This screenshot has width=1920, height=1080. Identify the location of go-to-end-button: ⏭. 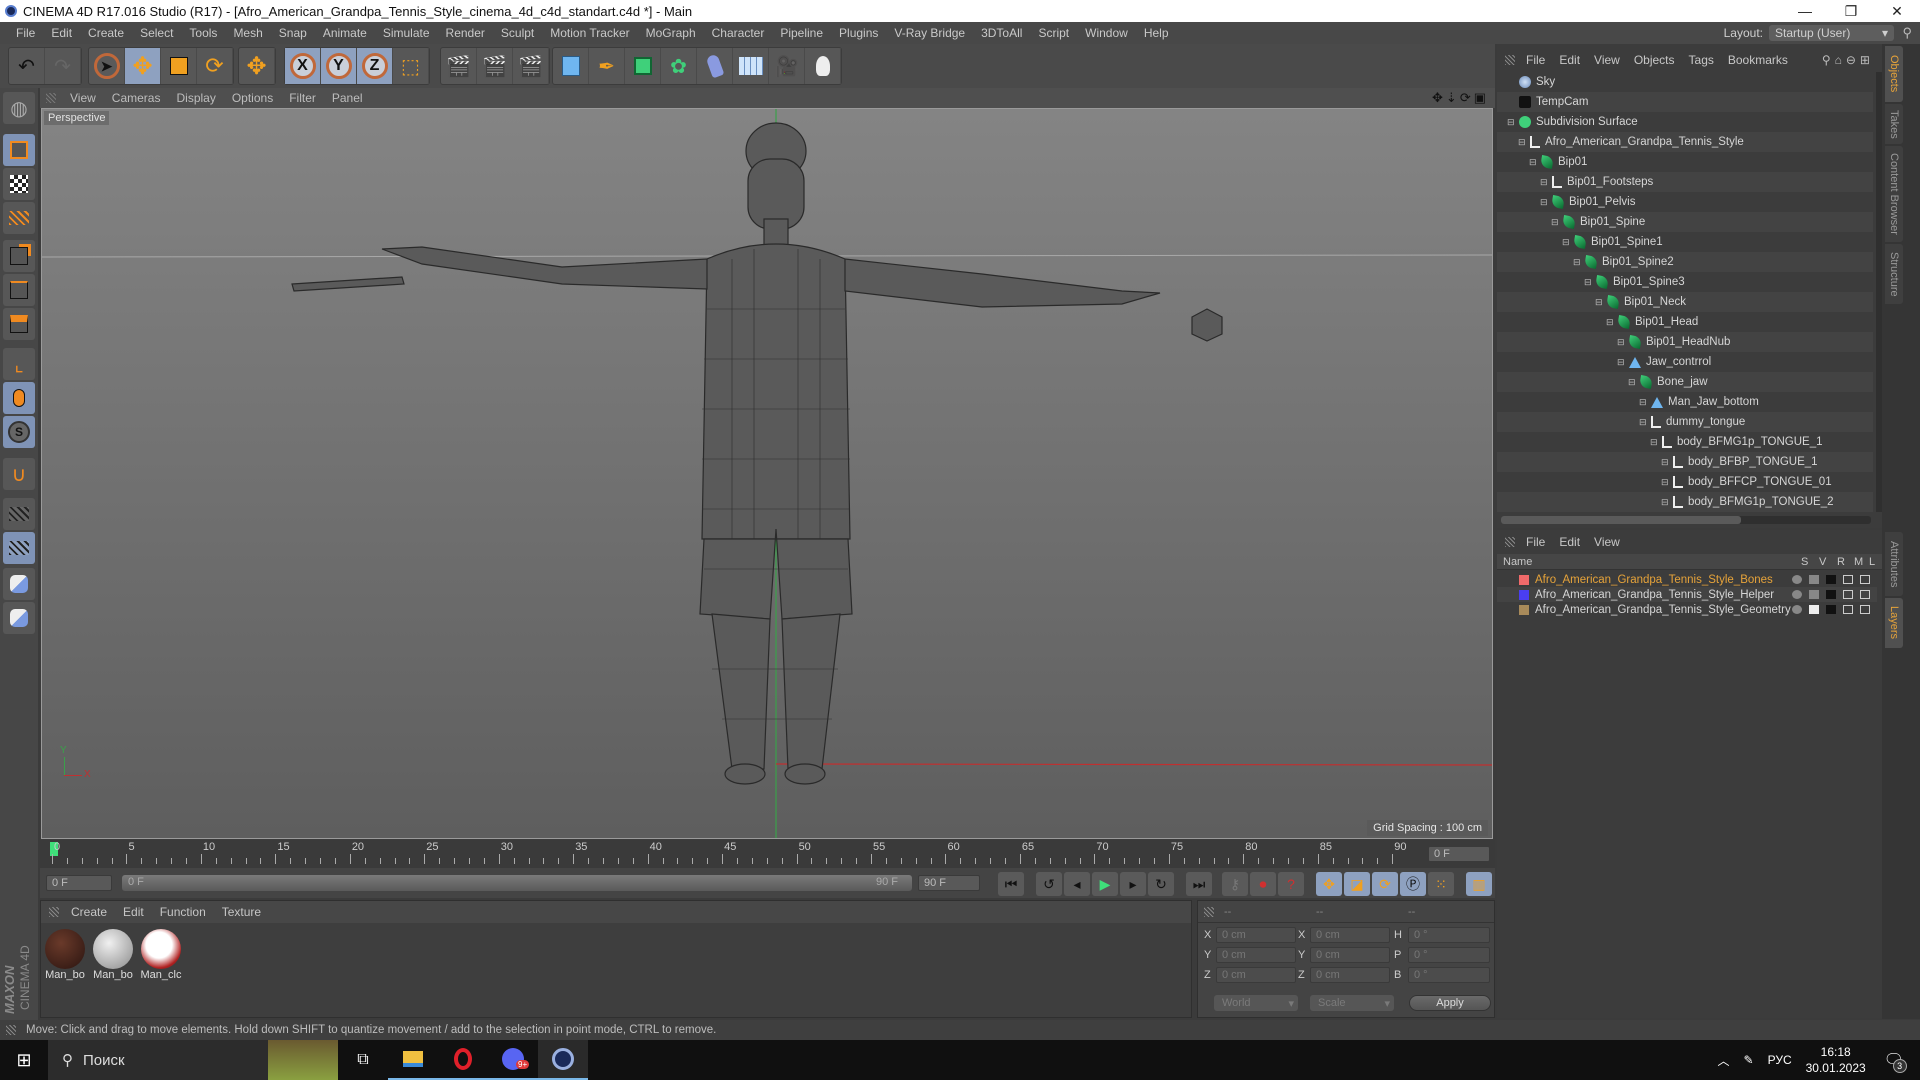
(1199, 884).